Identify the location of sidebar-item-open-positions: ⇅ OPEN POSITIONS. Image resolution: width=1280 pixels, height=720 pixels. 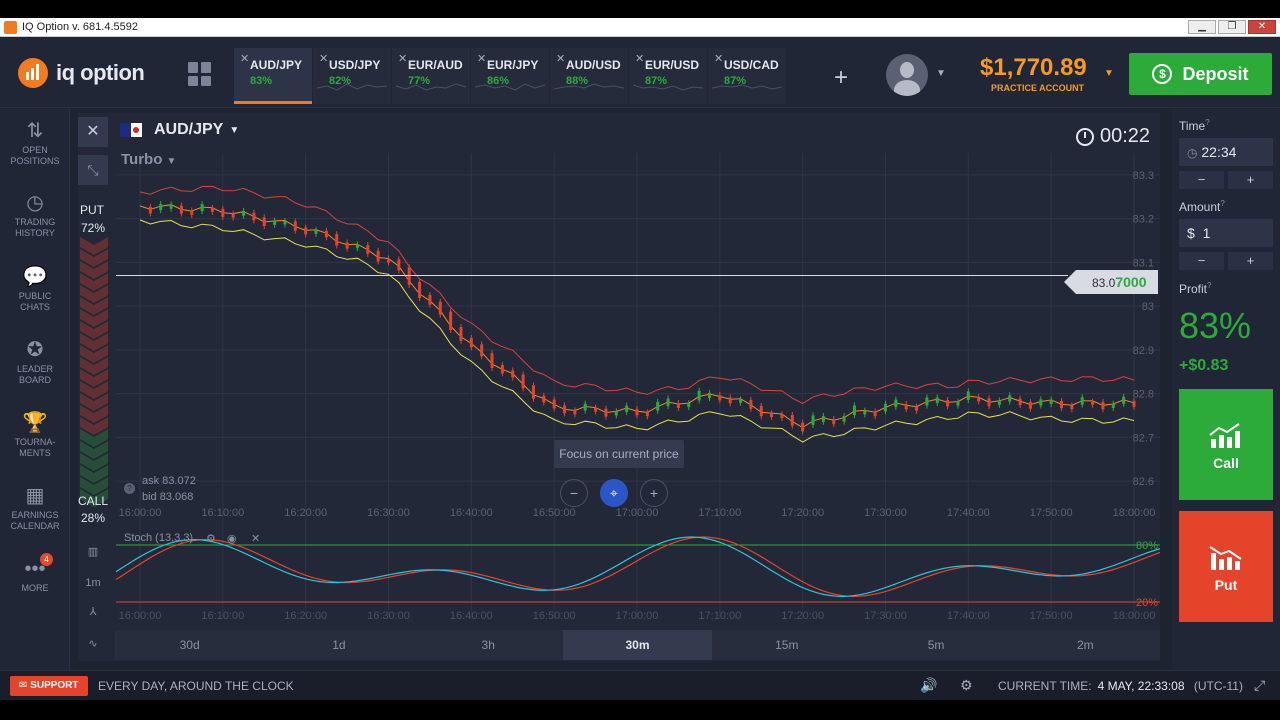
(35, 142).